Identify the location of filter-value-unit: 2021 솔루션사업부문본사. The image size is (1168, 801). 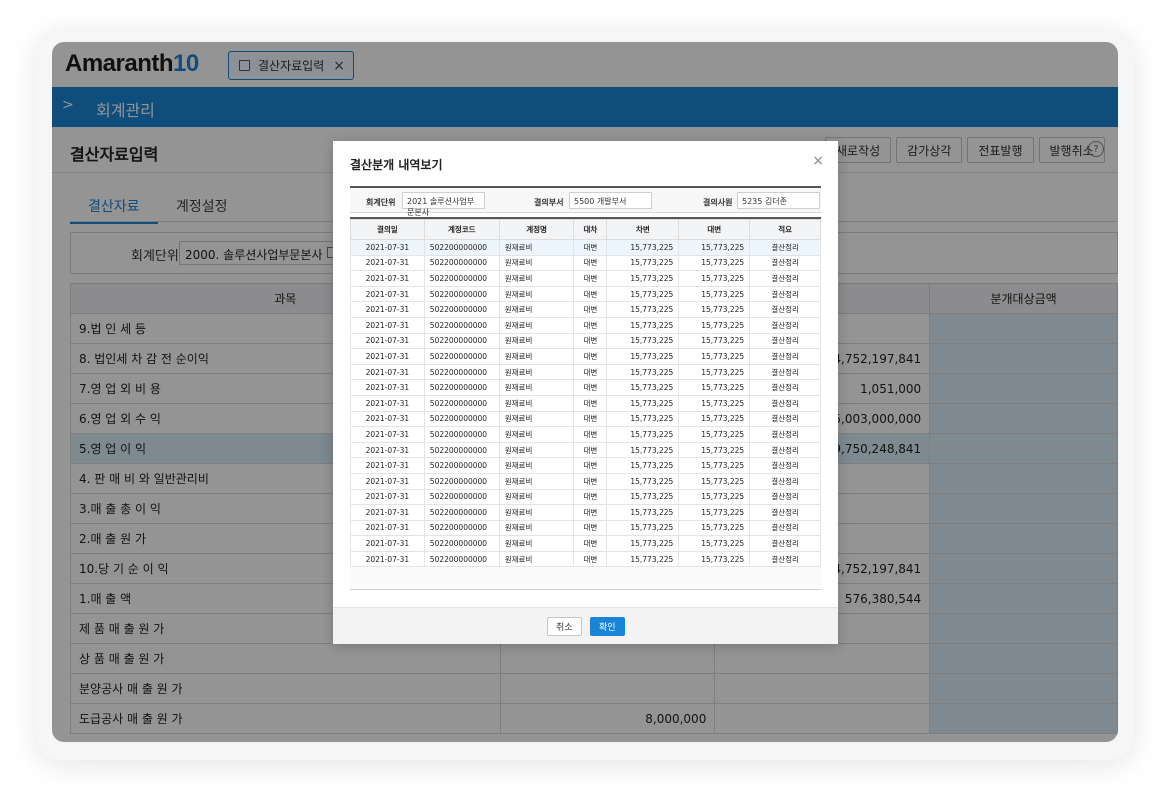
(443, 204).